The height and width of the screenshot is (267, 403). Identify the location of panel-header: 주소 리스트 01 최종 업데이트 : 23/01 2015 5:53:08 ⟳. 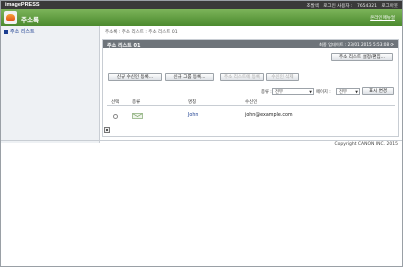
(250, 44).